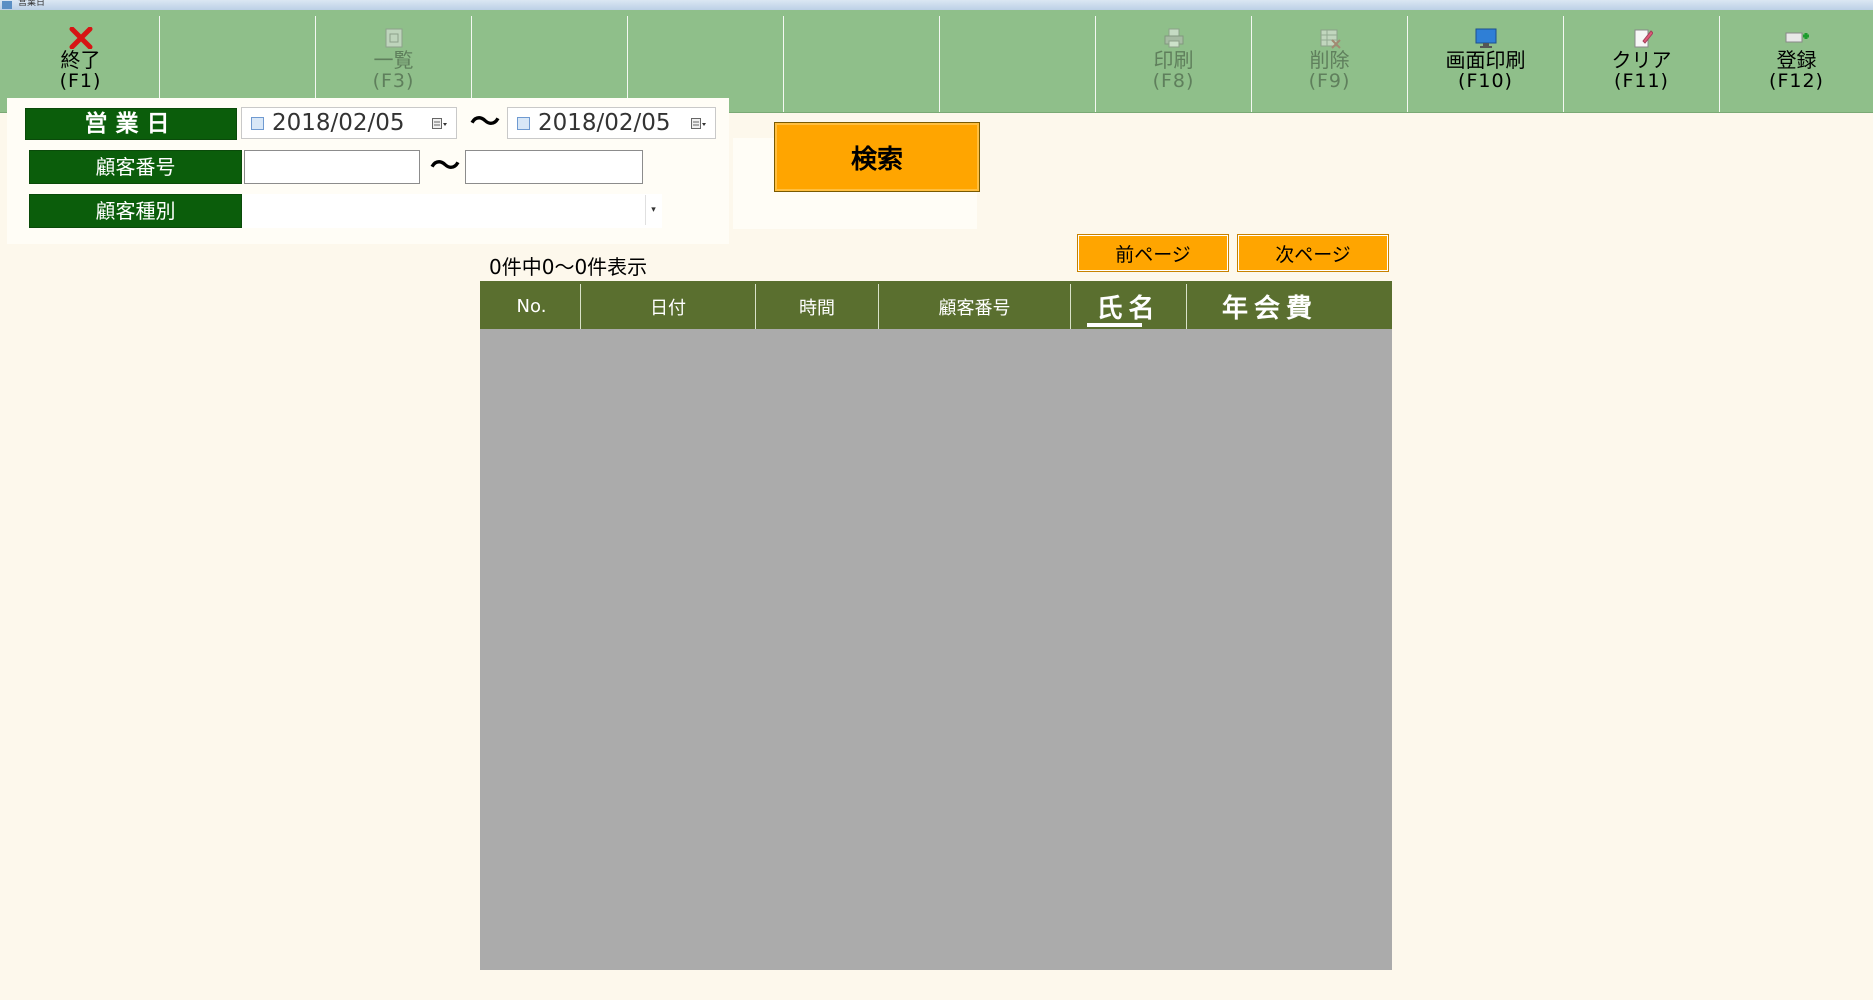 The height and width of the screenshot is (1000, 1873). What do you see at coordinates (1797, 37) in the screenshot?
I see `add-record-icon` at bounding box center [1797, 37].